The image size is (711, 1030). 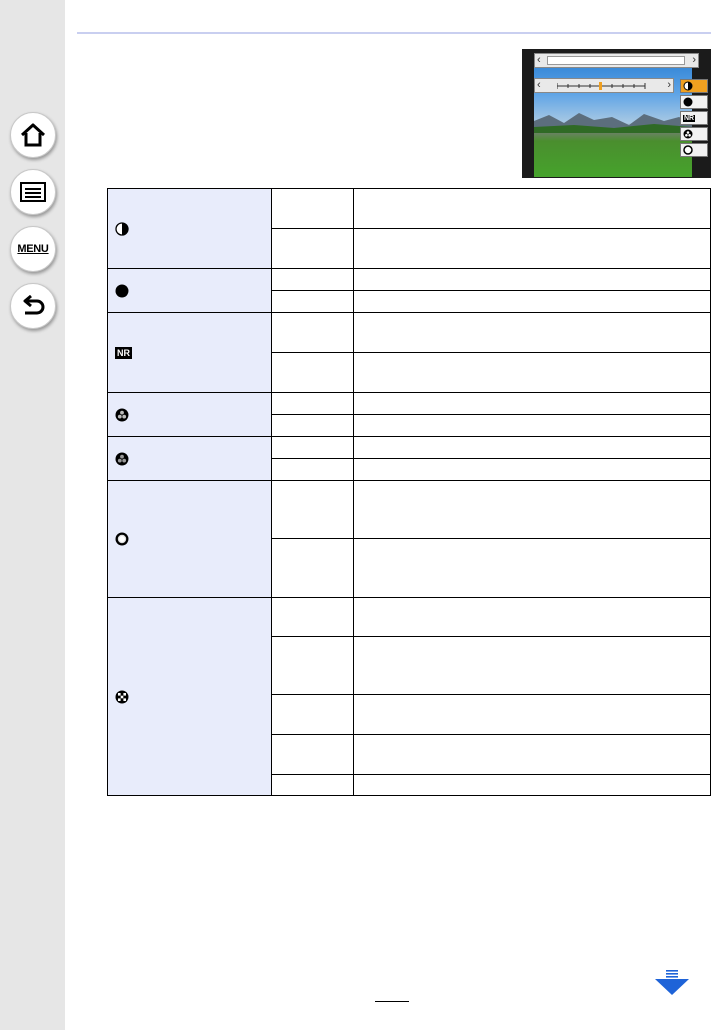 What do you see at coordinates (122, 290) in the screenshot?
I see `sharpness-icon` at bounding box center [122, 290].